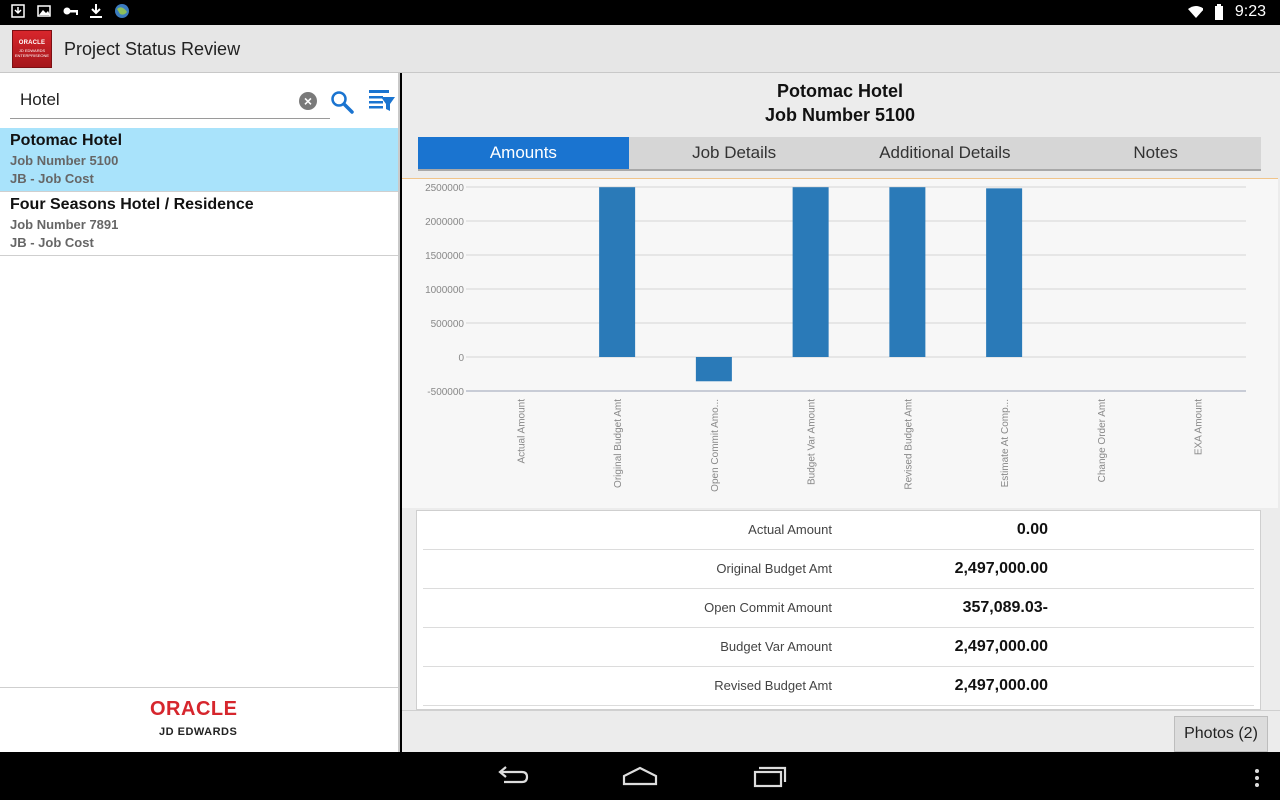  Describe the element at coordinates (18, 11) in the screenshot. I see `notification-download-box-icon` at that location.